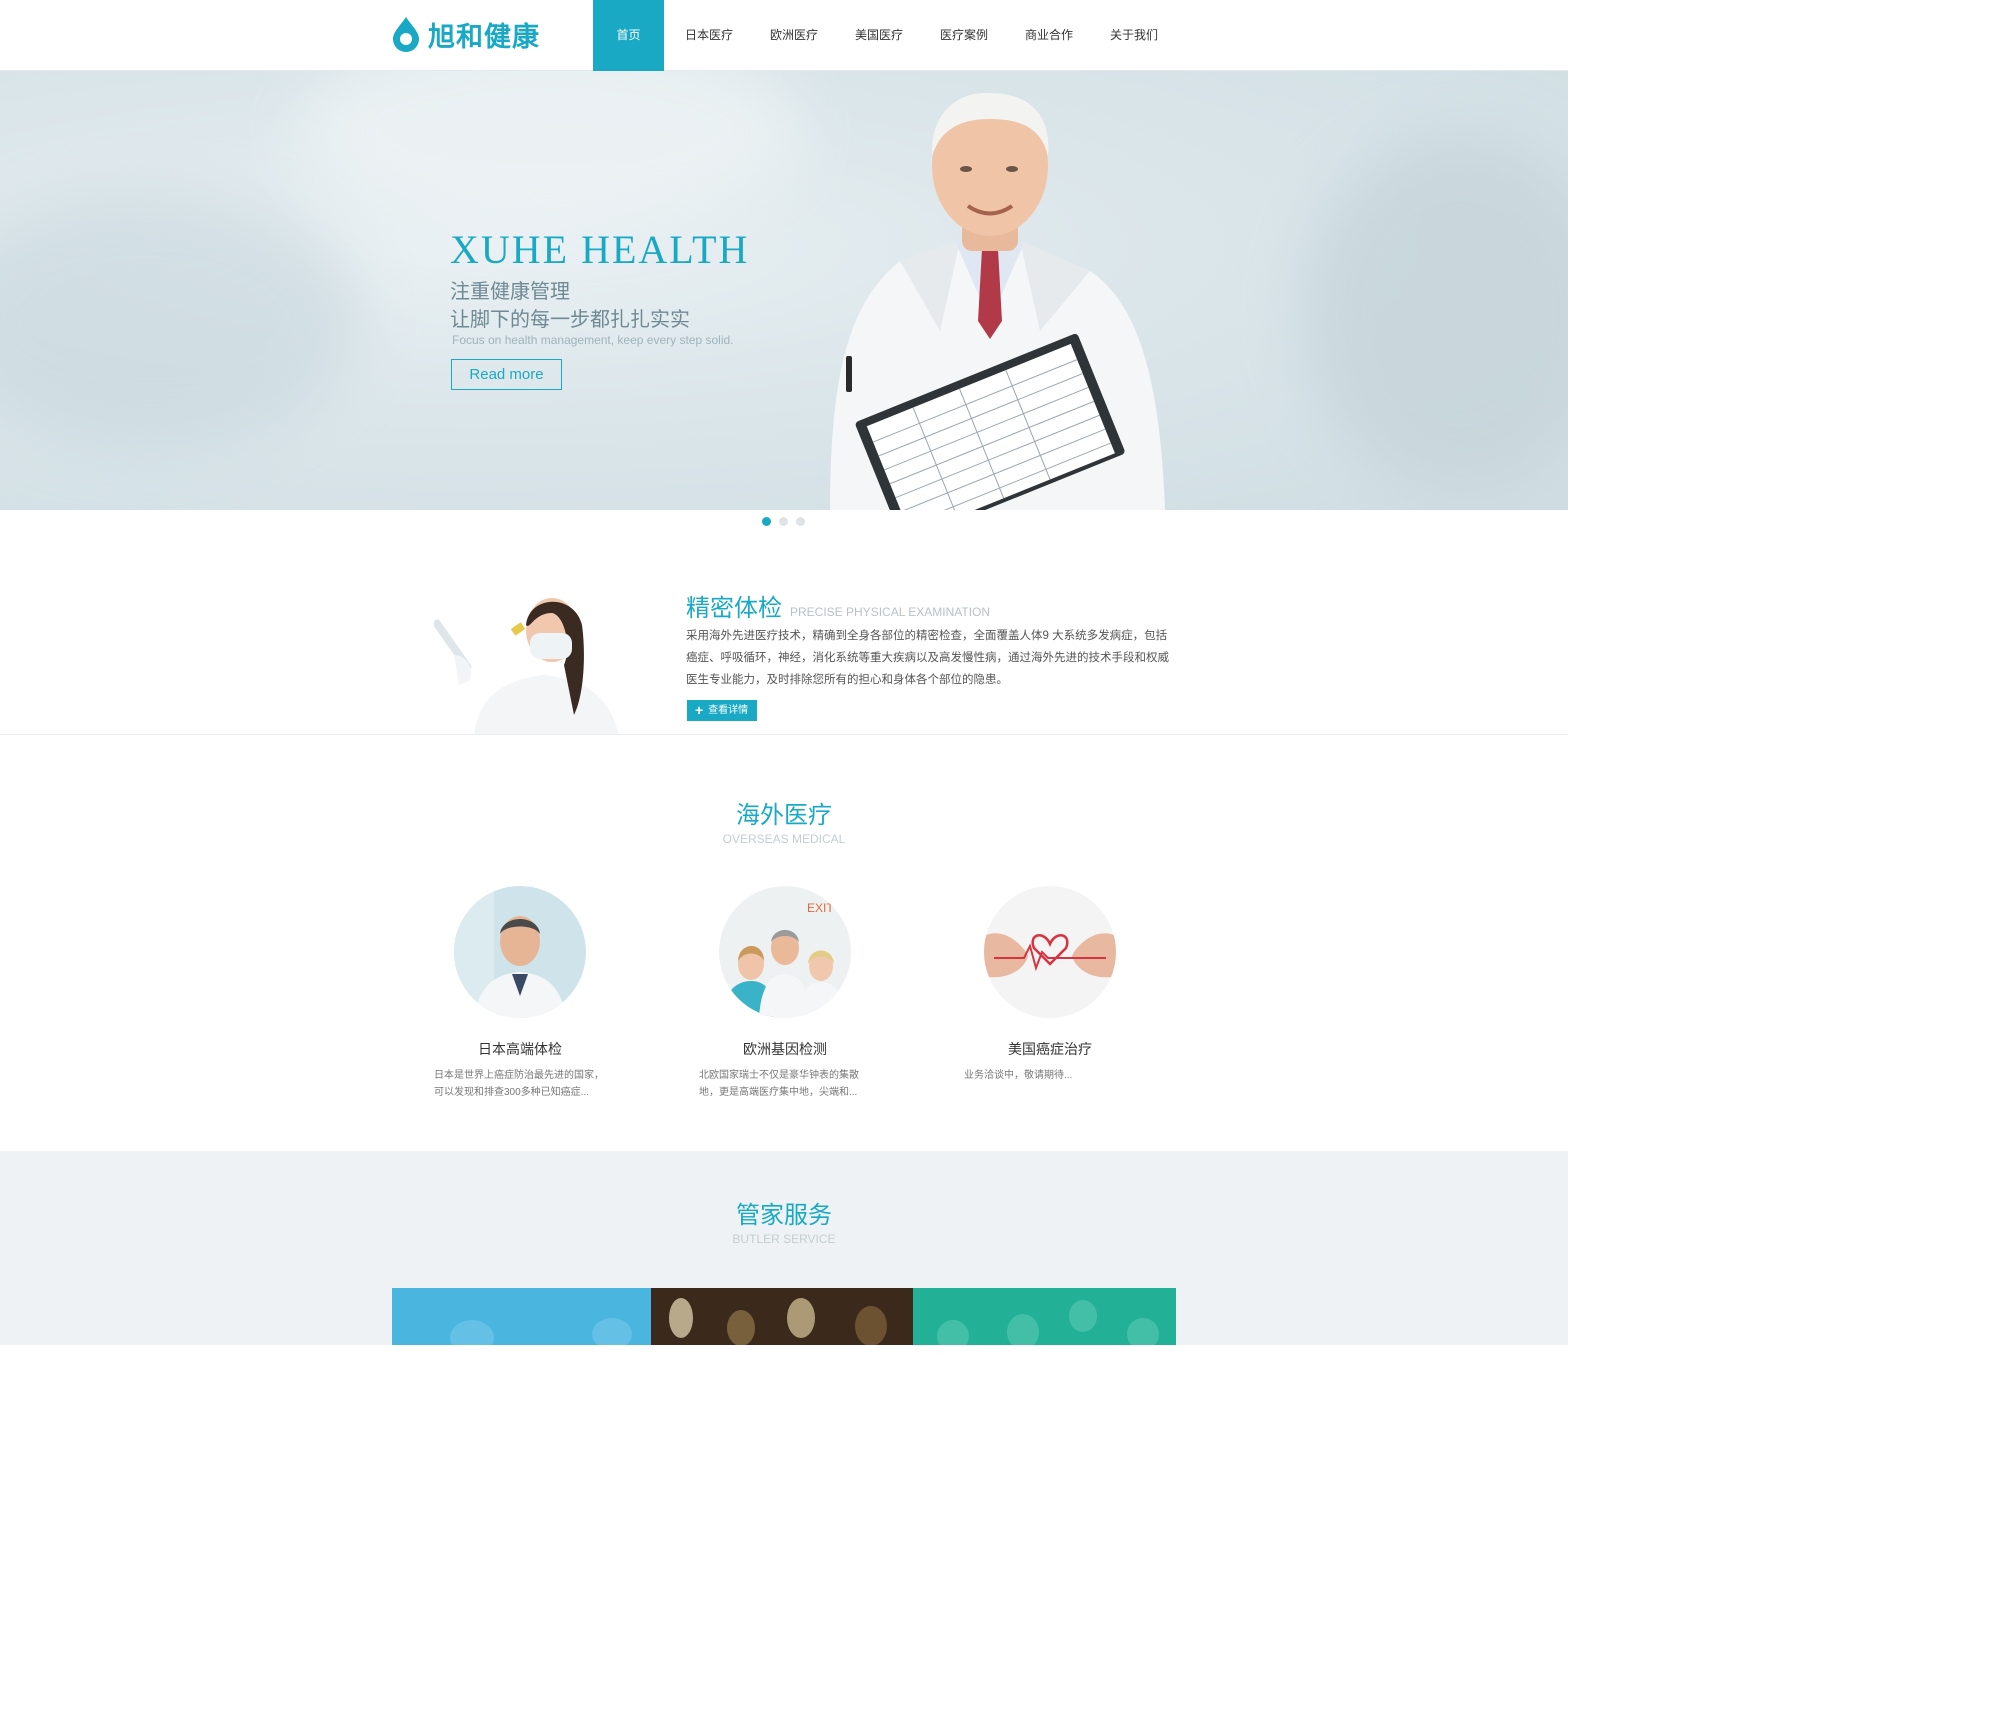  Describe the element at coordinates (784, 734) in the screenshot. I see `section-divider` at that location.